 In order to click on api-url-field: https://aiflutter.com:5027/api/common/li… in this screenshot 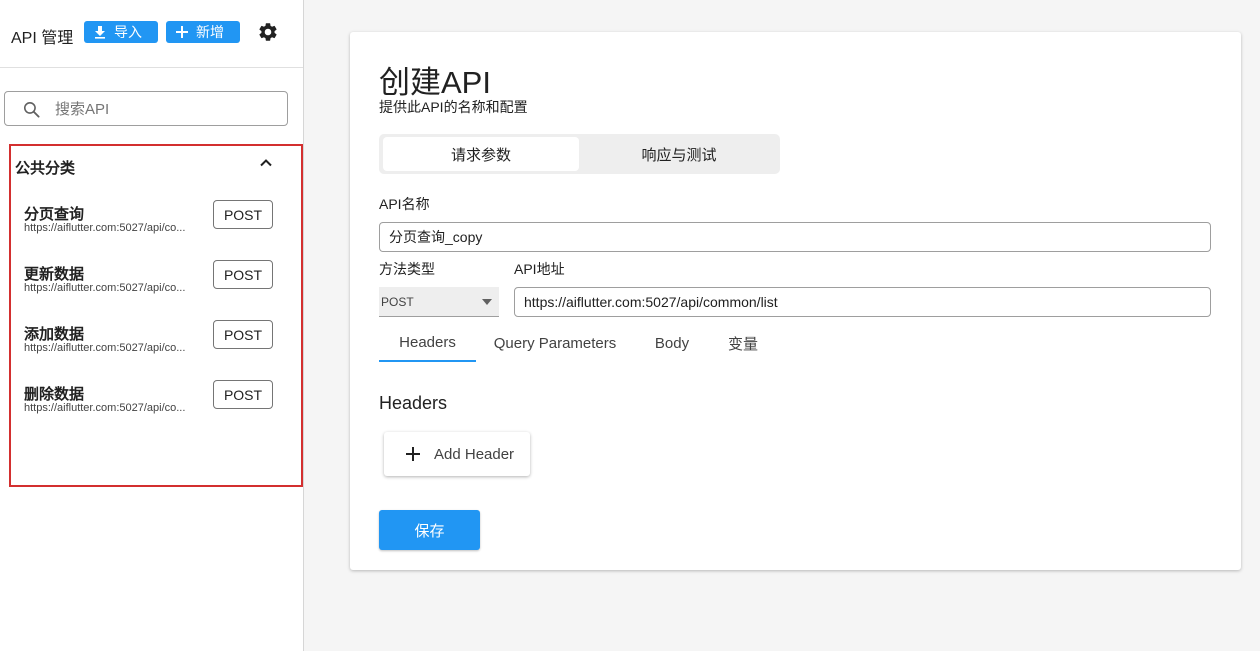, I will do `click(862, 302)`.